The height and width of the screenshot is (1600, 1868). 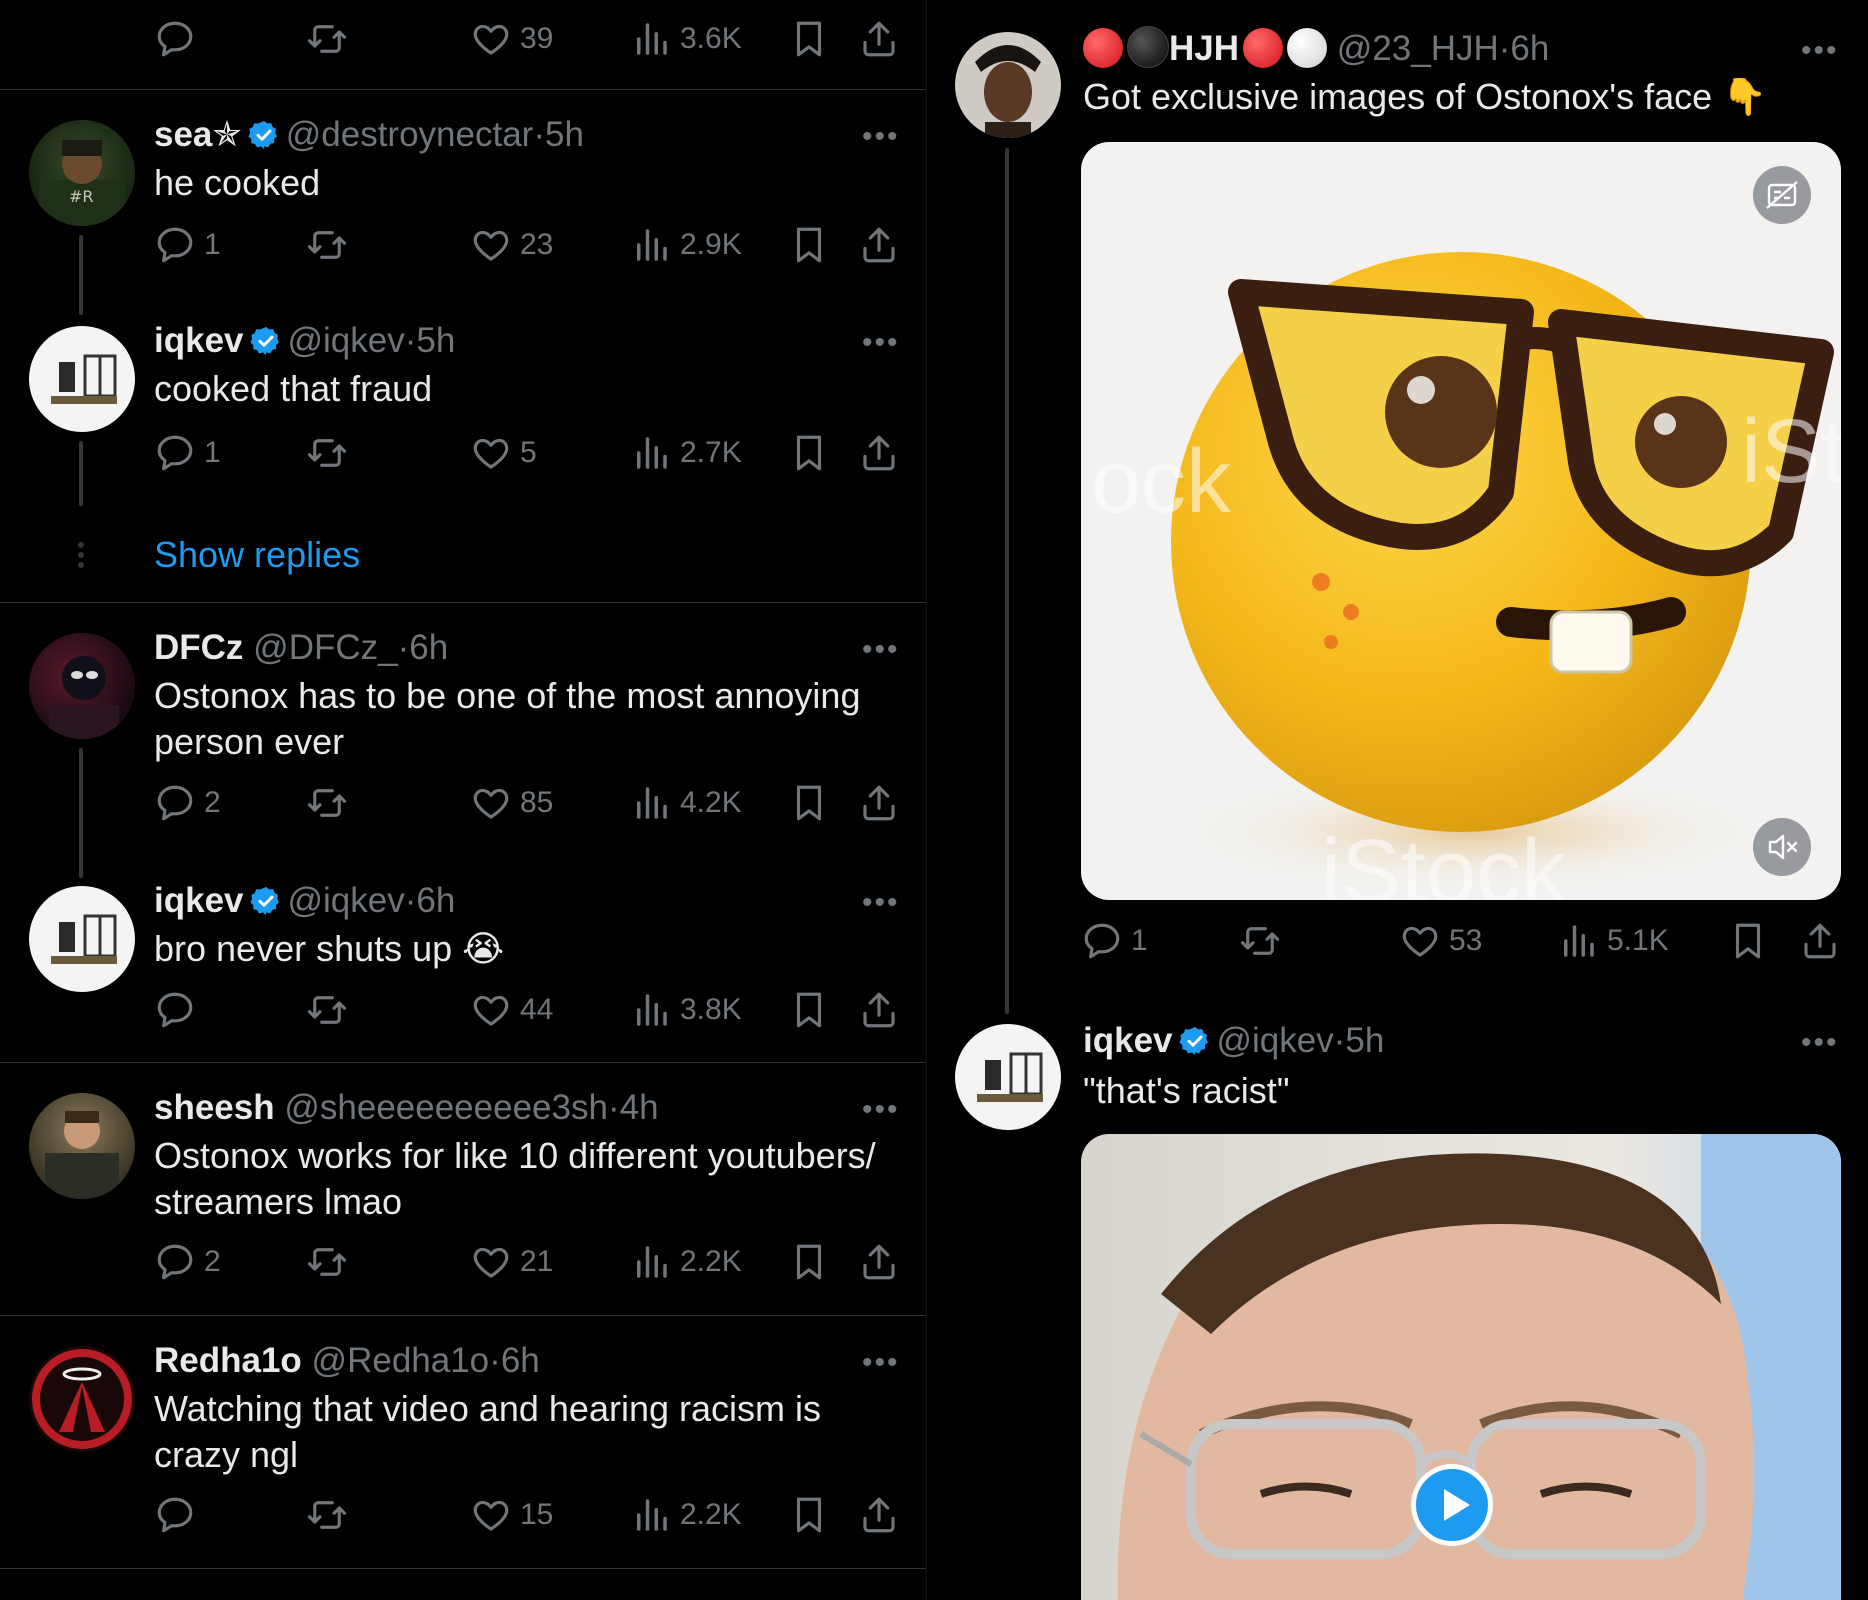 I want to click on tweet-text-line: person ever, so click(x=249, y=741).